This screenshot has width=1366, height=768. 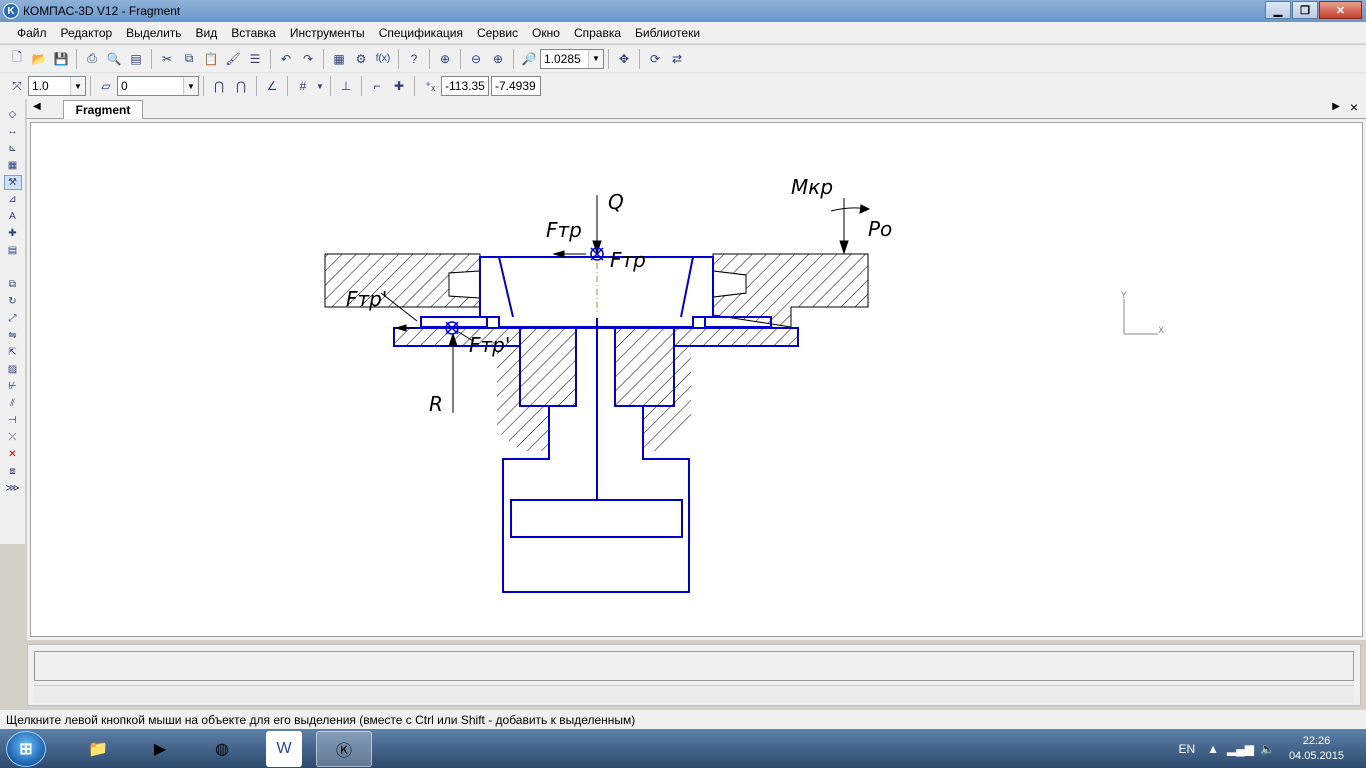 I want to click on explode-icon: ⋙, so click(x=13, y=488).